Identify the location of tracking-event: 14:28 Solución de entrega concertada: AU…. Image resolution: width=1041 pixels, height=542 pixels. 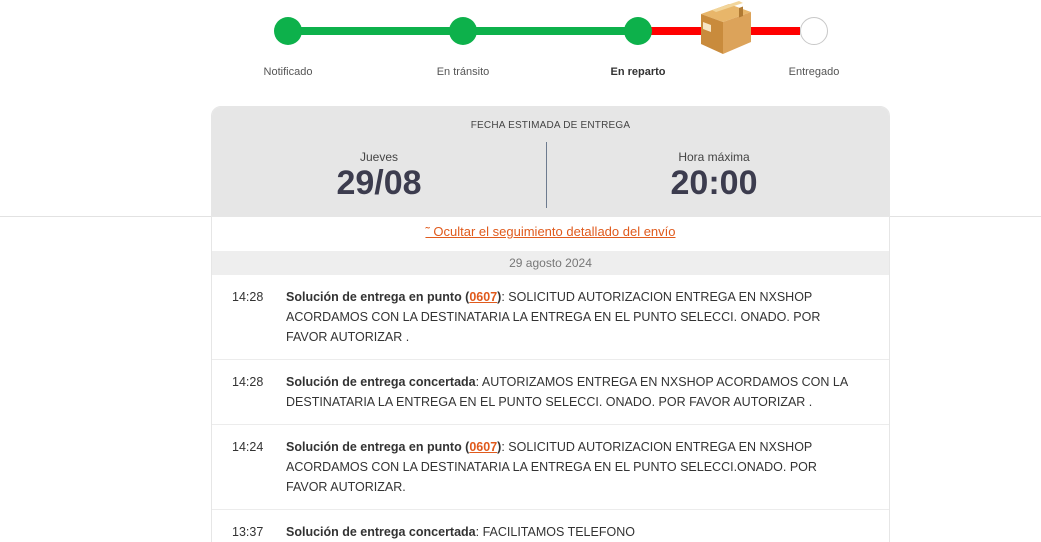
(550, 392).